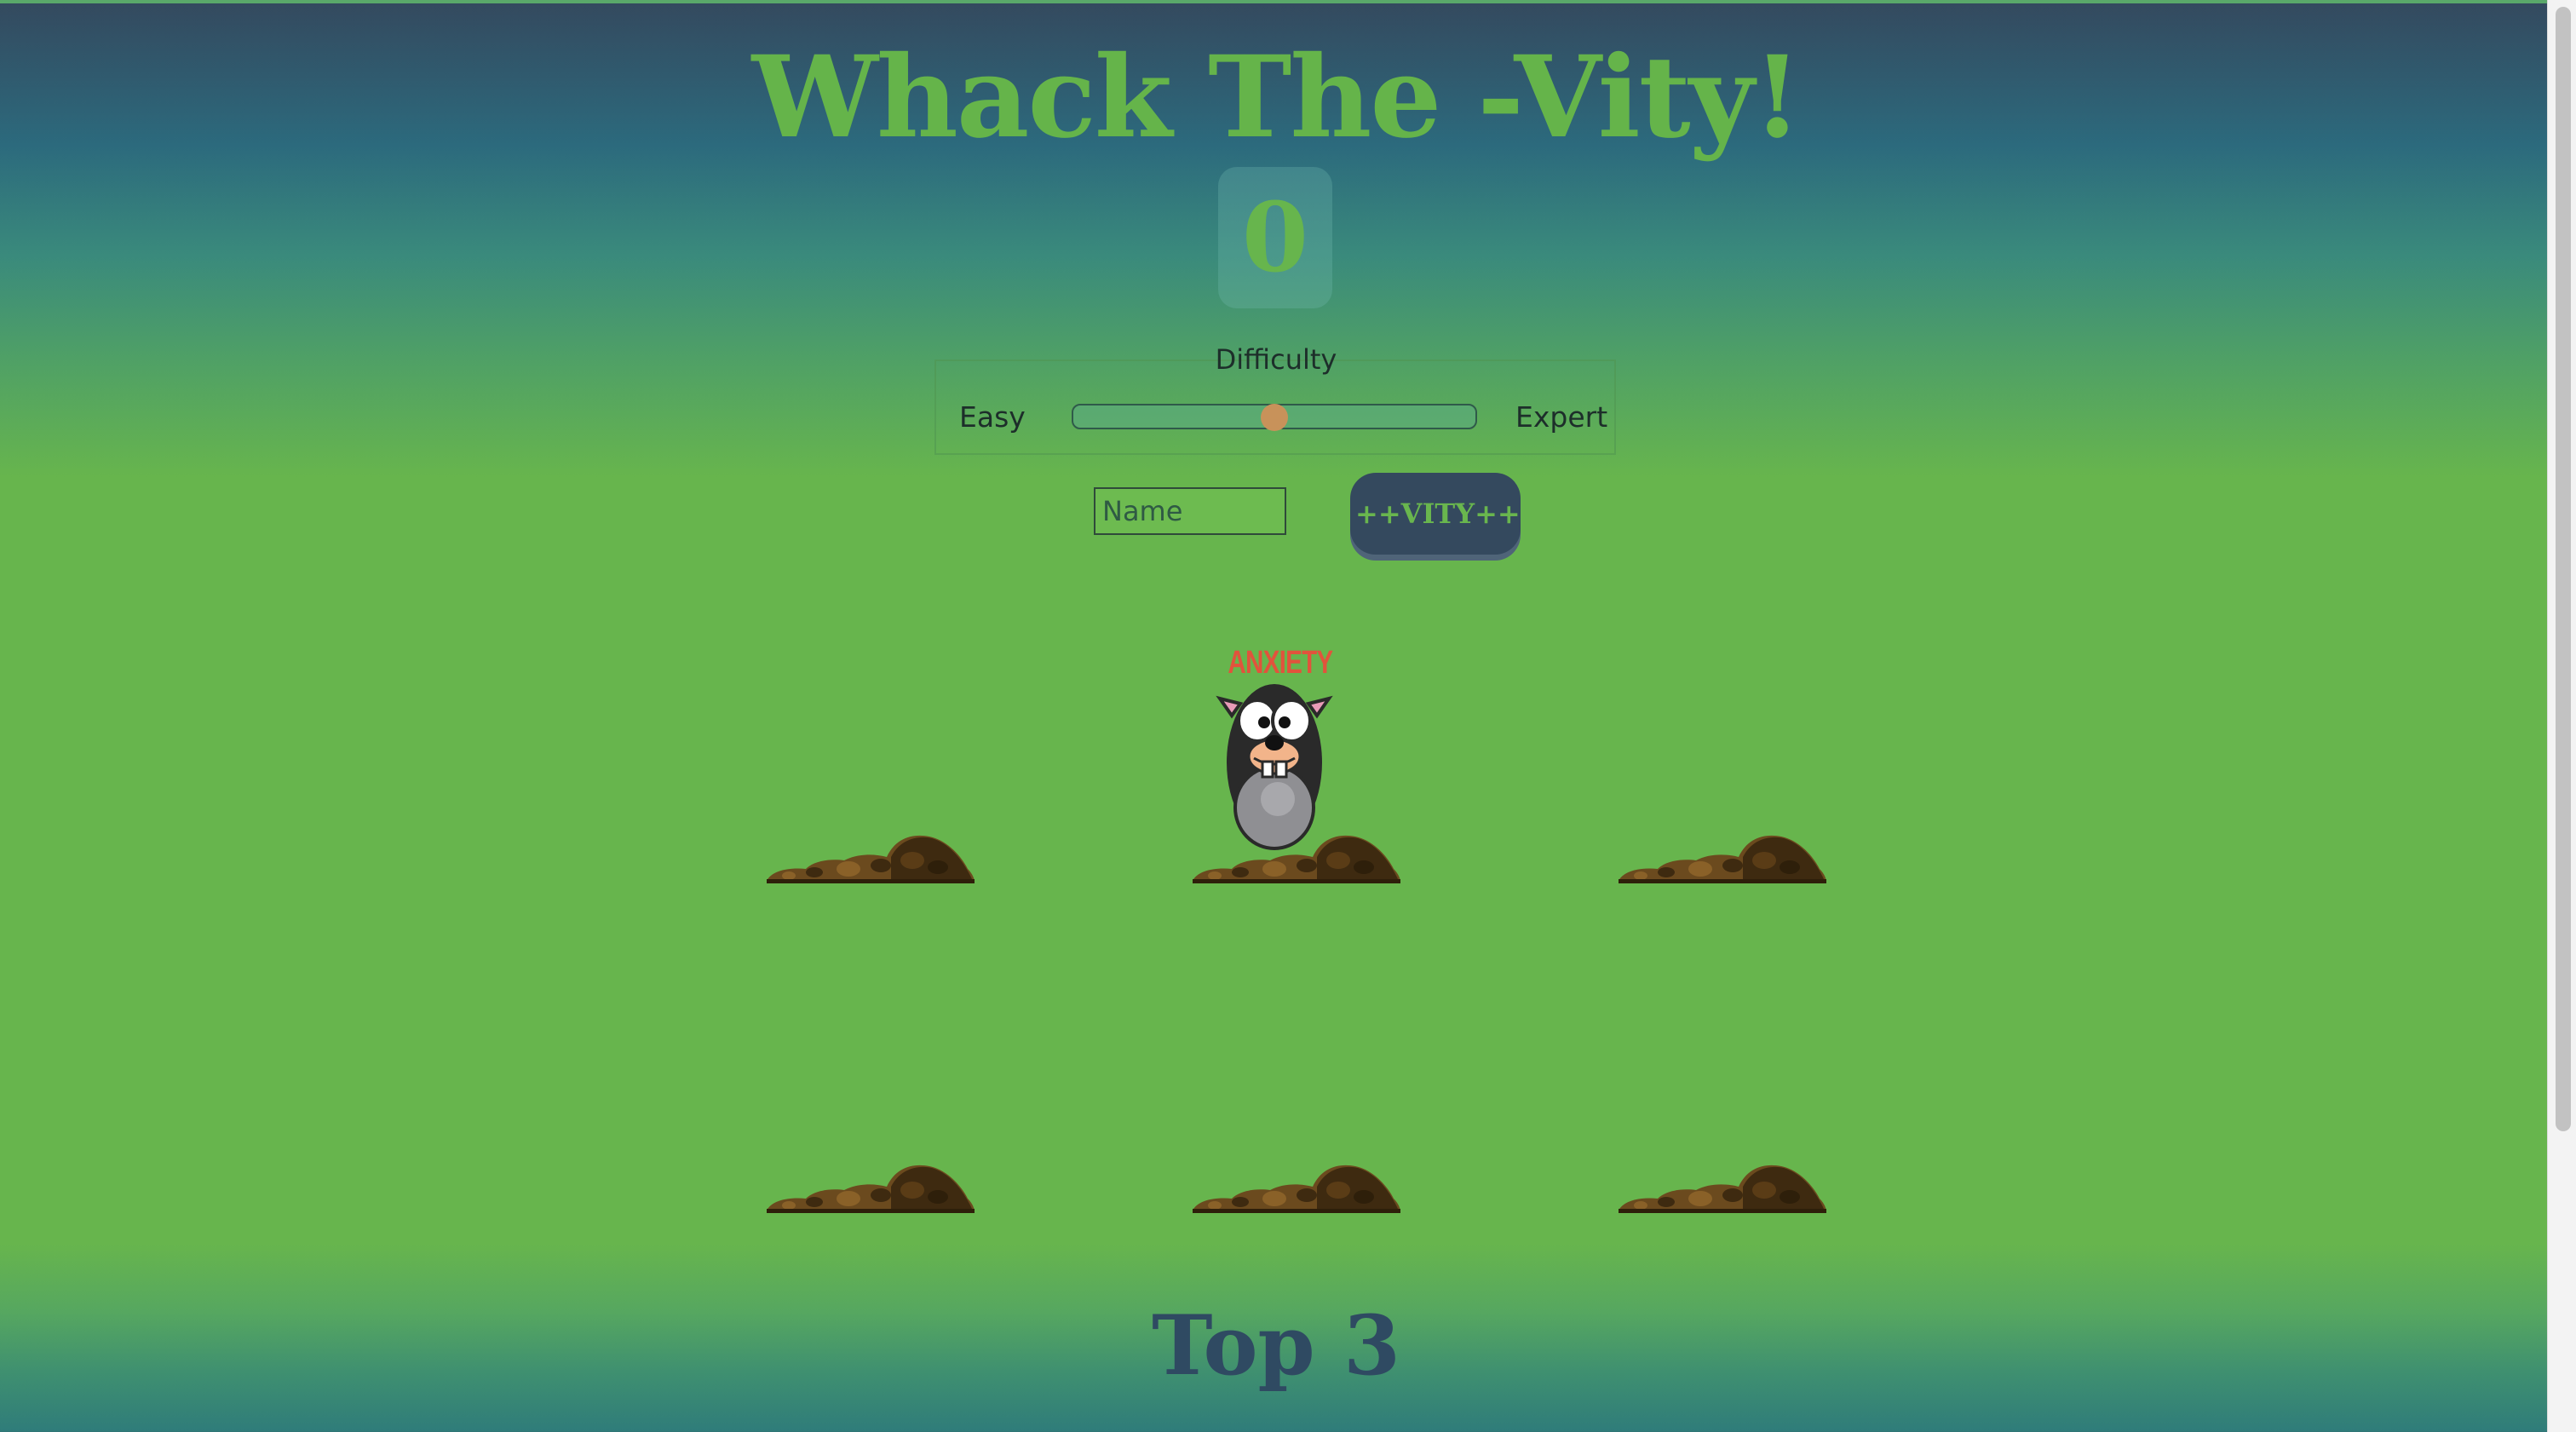 The width and height of the screenshot is (2576, 1432). I want to click on difficulty-expert-label: Expert, so click(1562, 417).